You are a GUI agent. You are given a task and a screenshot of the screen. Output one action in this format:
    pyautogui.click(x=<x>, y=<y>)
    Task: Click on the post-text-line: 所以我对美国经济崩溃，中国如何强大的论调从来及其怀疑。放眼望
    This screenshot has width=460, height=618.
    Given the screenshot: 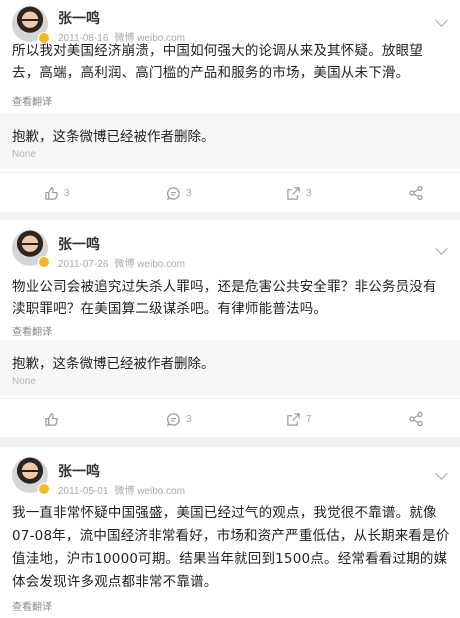 What is the action you would take?
    pyautogui.click(x=217, y=51)
    